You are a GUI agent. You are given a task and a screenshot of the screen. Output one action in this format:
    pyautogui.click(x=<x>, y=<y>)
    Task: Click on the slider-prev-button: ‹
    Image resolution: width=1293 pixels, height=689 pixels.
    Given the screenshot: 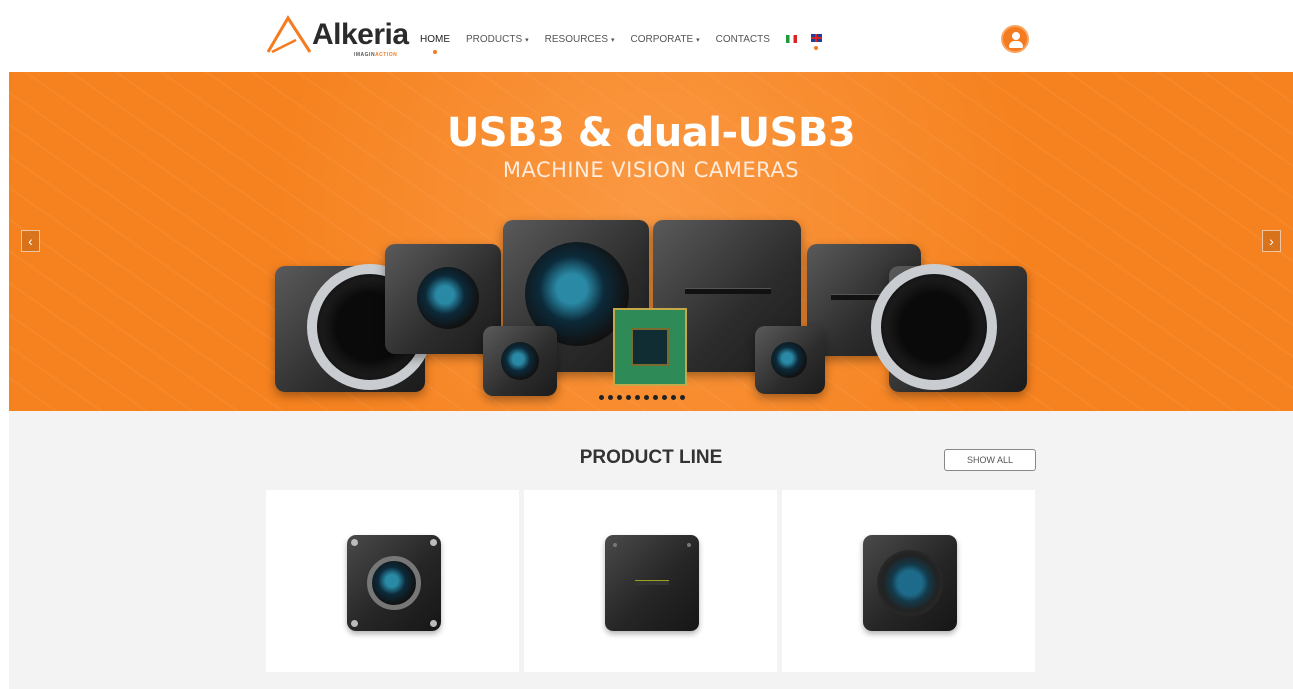 What is the action you would take?
    pyautogui.click(x=30, y=241)
    